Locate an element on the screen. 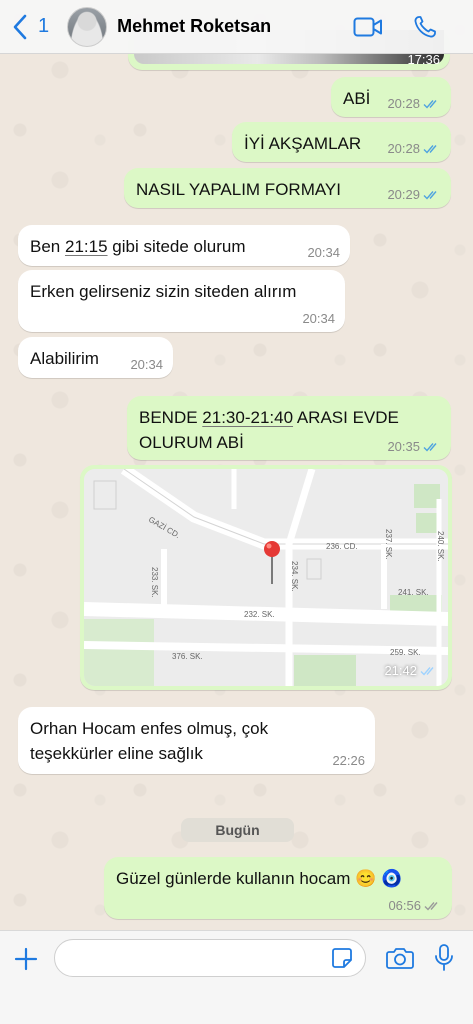 The image size is (473, 1024). chat-header: 1 Mehmet Roketsan is located at coordinates (236, 27).